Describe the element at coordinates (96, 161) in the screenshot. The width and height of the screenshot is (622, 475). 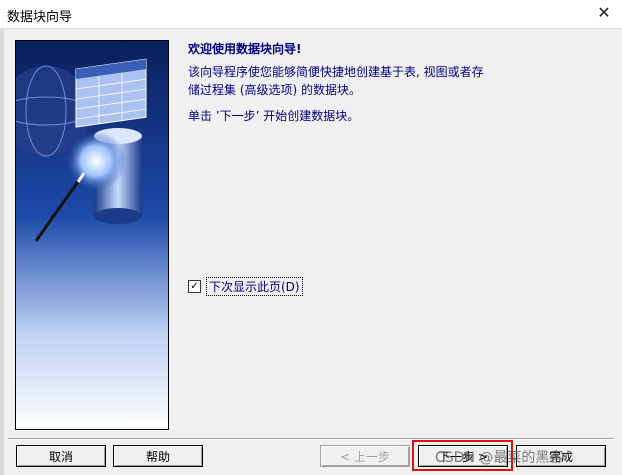
I see `sparkle-glow` at that location.